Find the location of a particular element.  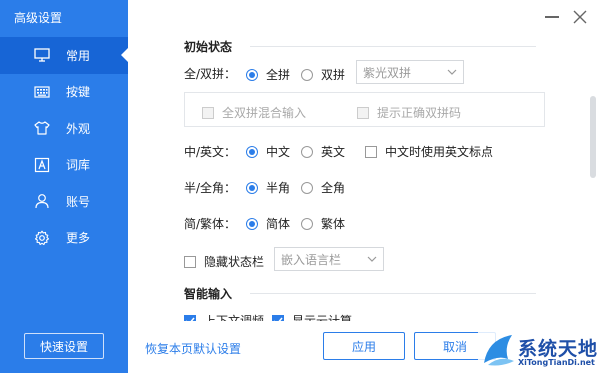

radio-full-width: 全角 is located at coordinates (323, 187).